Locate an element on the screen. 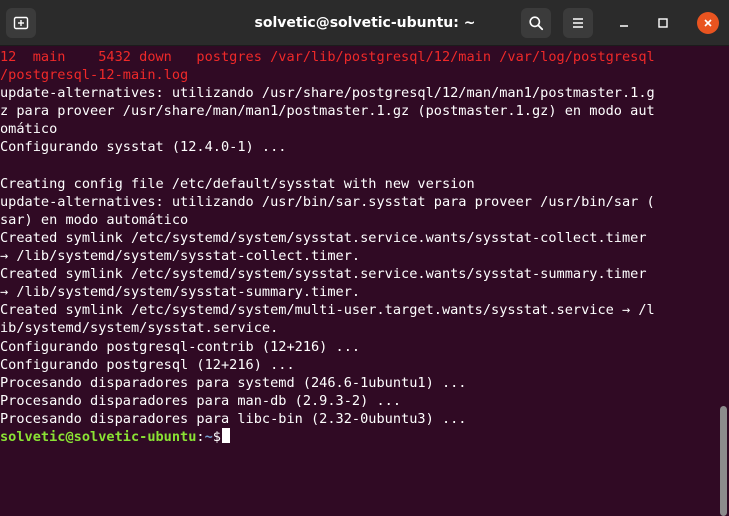 The width and height of the screenshot is (729, 516). scrollbar is located at coordinates (723, 281).